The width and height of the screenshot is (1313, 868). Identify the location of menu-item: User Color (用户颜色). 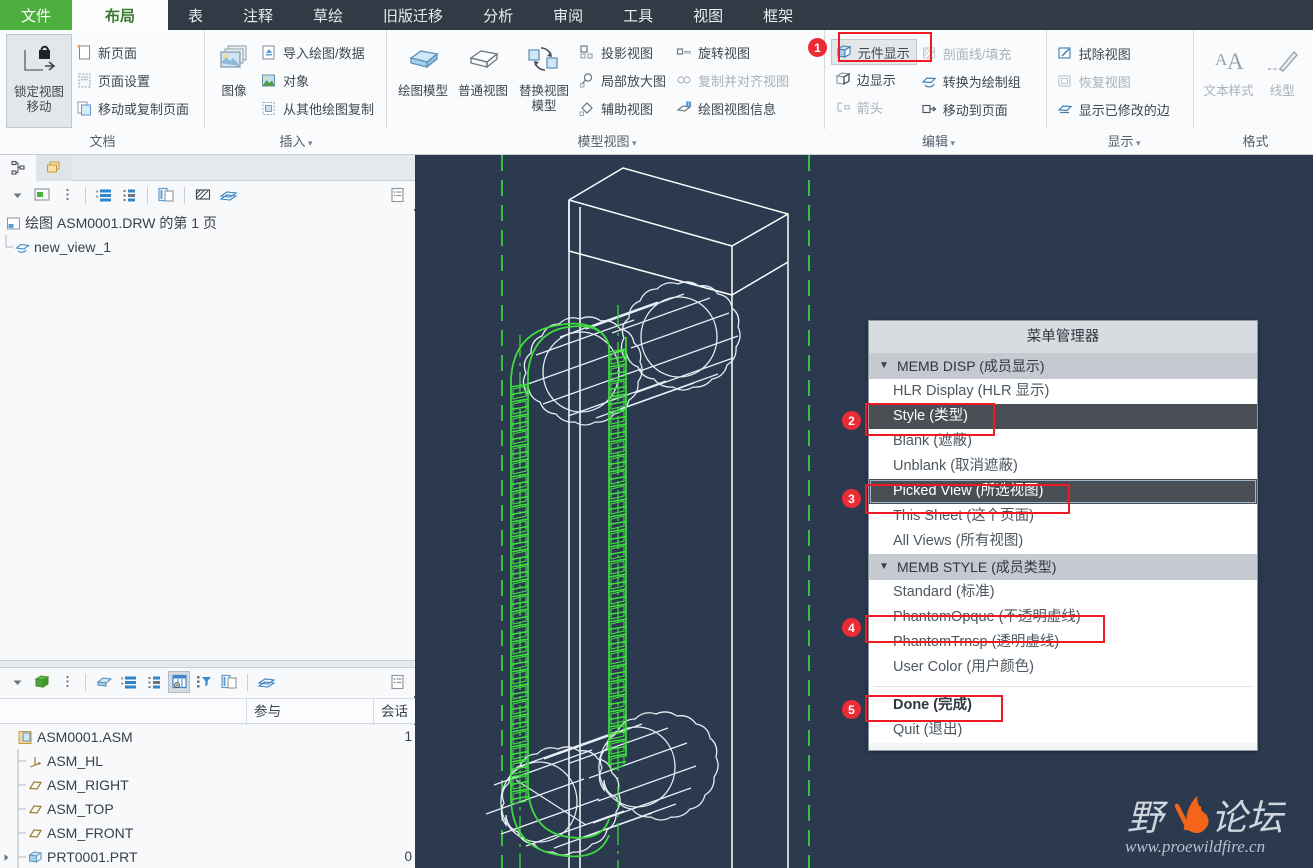
(1063, 667).